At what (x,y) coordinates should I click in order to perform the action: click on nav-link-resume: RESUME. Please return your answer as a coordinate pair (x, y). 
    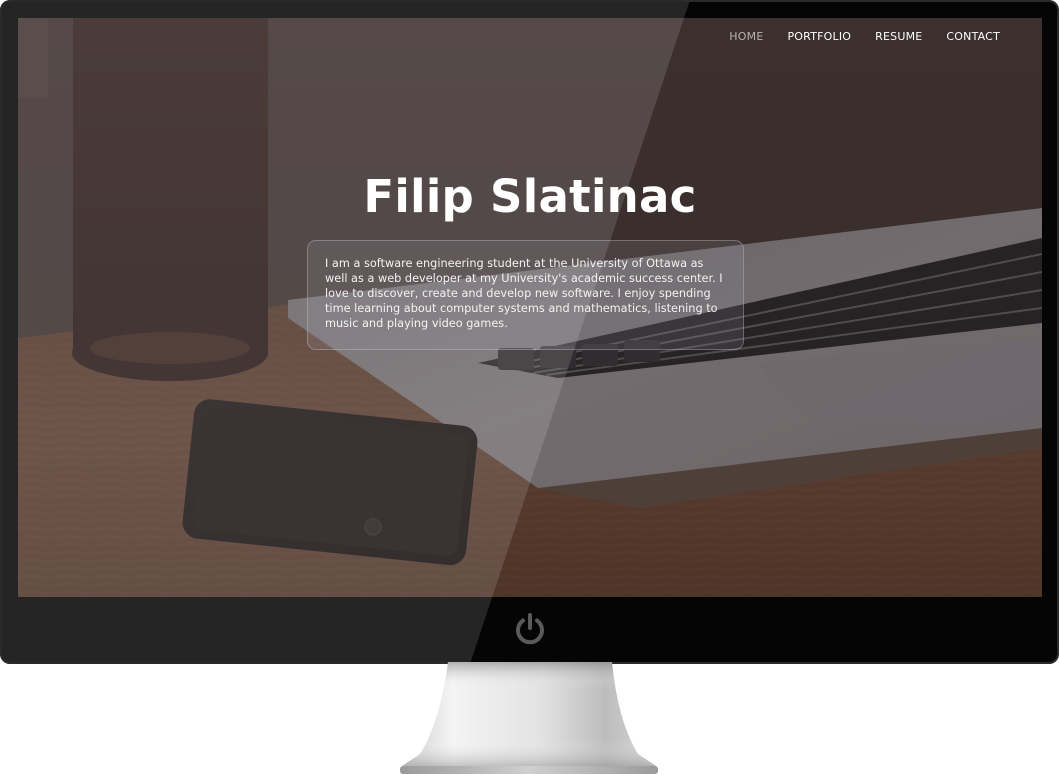
    Looking at the image, I should click on (898, 36).